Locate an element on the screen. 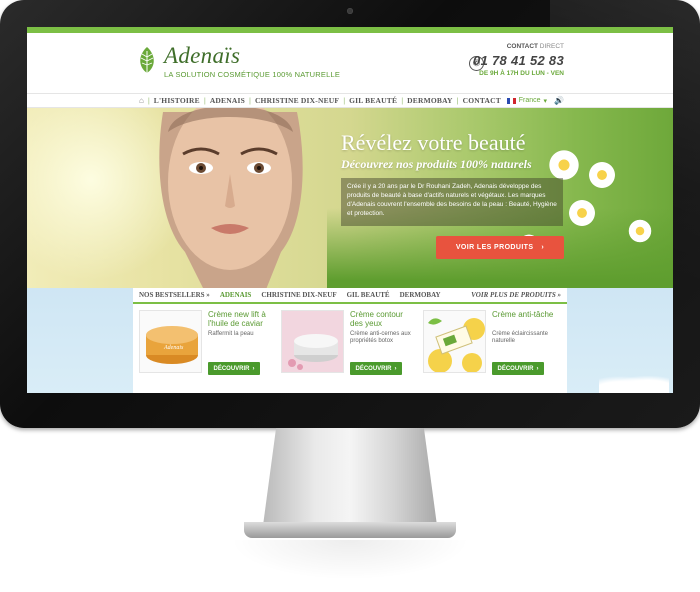 The image size is (700, 592). nav-item-gil-beaute: GIL BEAUTÉ is located at coordinates (373, 100).